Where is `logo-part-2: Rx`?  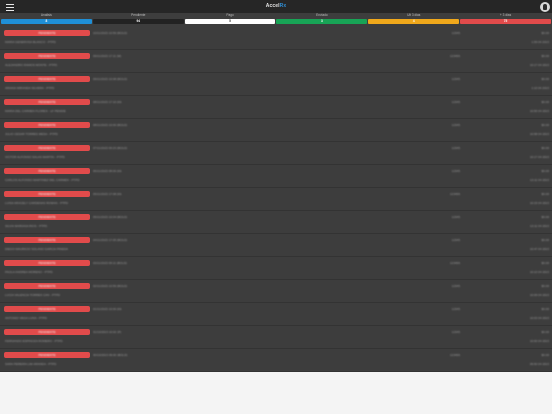
logo-part-2: Rx is located at coordinates (283, 6).